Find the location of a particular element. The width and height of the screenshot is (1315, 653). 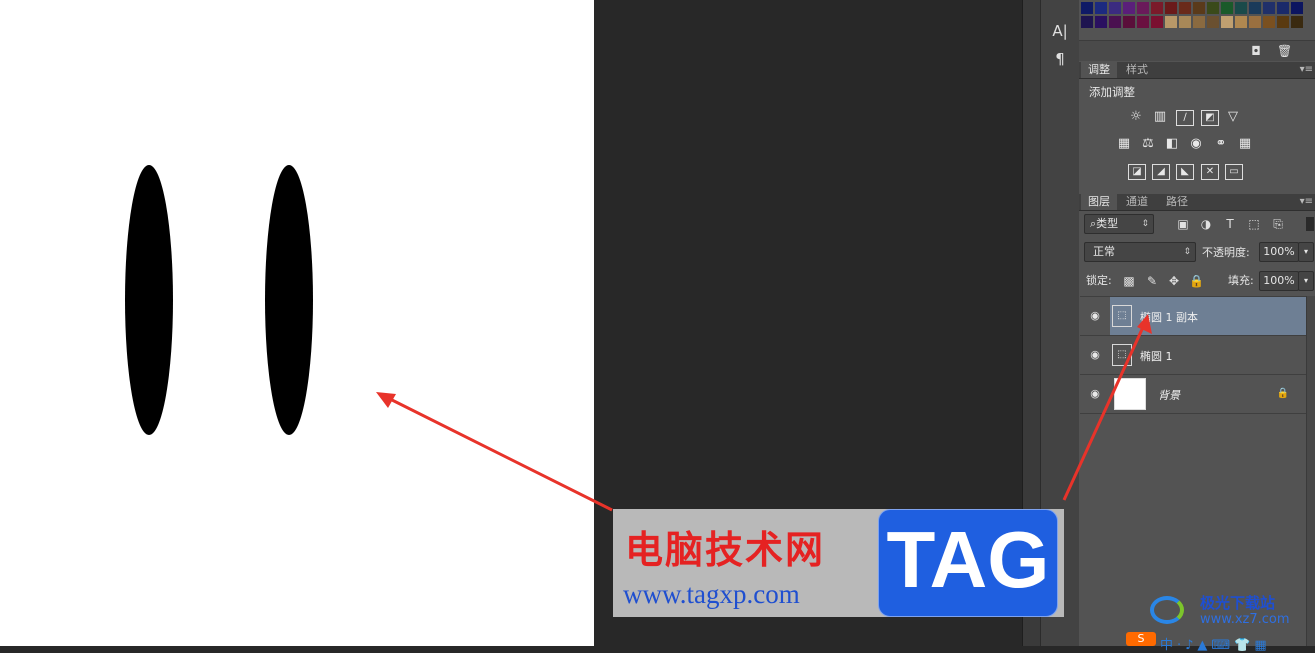

annotation-arrowhead is located at coordinates (1144, 324).